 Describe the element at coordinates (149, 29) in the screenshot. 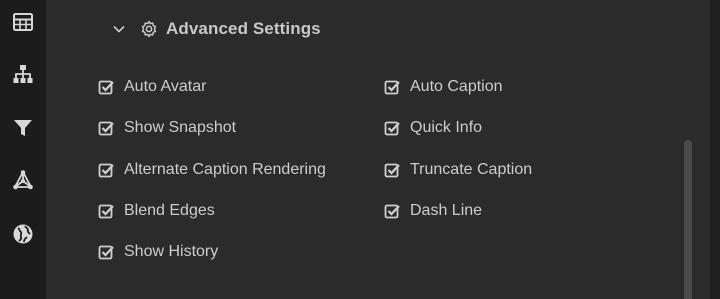

I see `gear-icon` at that location.